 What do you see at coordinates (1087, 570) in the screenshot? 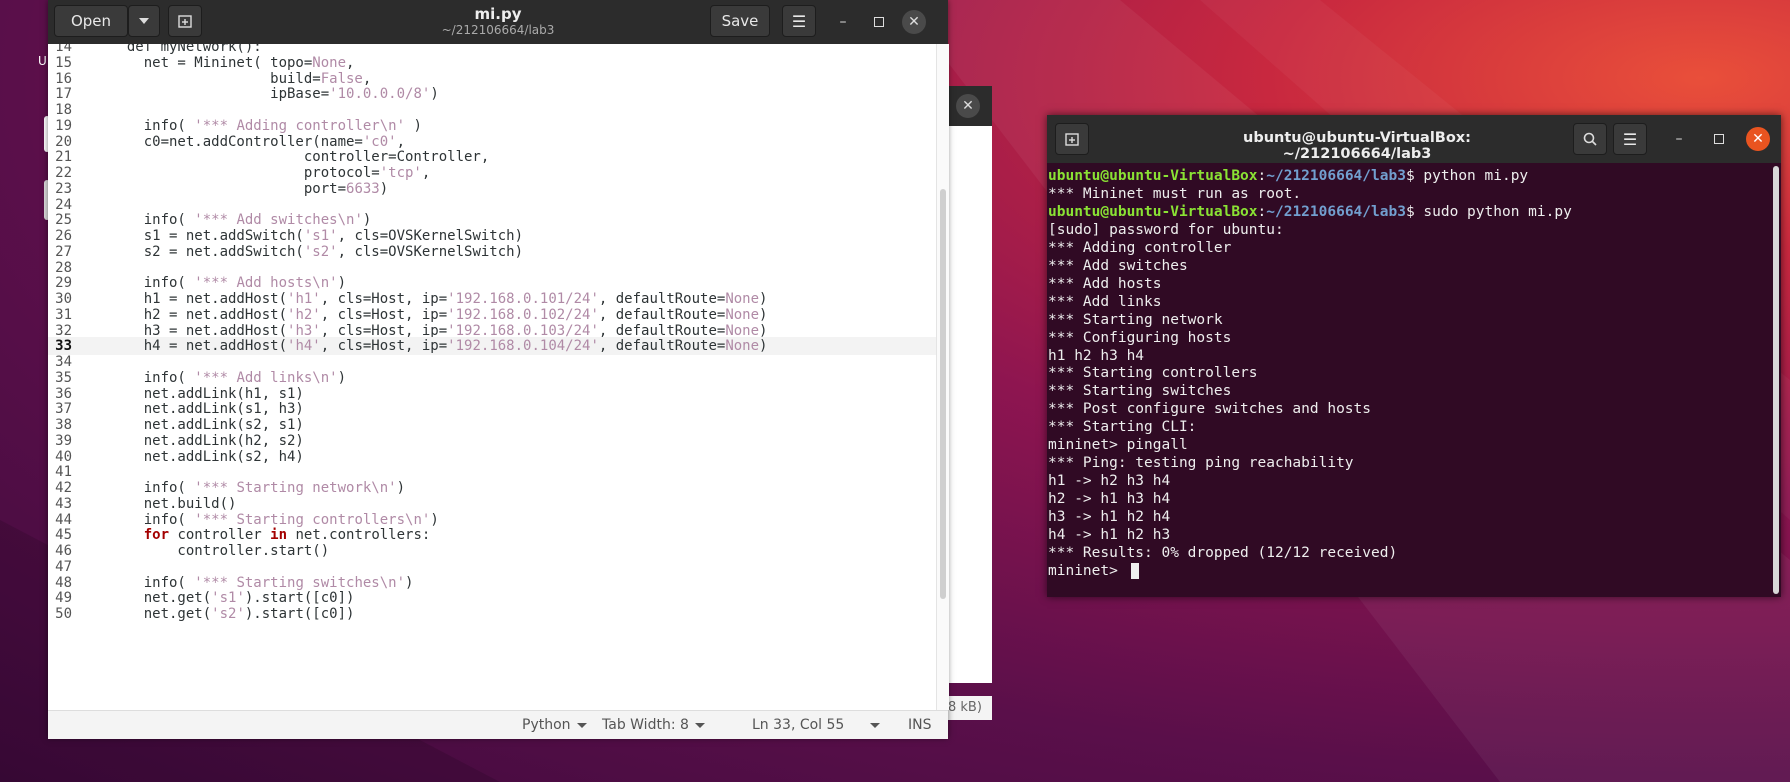
I see `output-text: mininet>` at bounding box center [1087, 570].